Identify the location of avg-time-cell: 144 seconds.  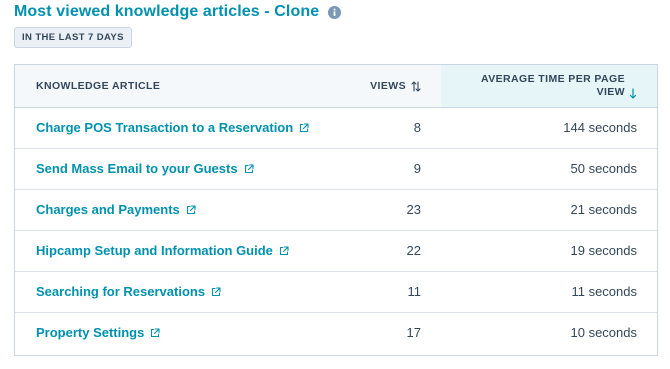
(600, 127).